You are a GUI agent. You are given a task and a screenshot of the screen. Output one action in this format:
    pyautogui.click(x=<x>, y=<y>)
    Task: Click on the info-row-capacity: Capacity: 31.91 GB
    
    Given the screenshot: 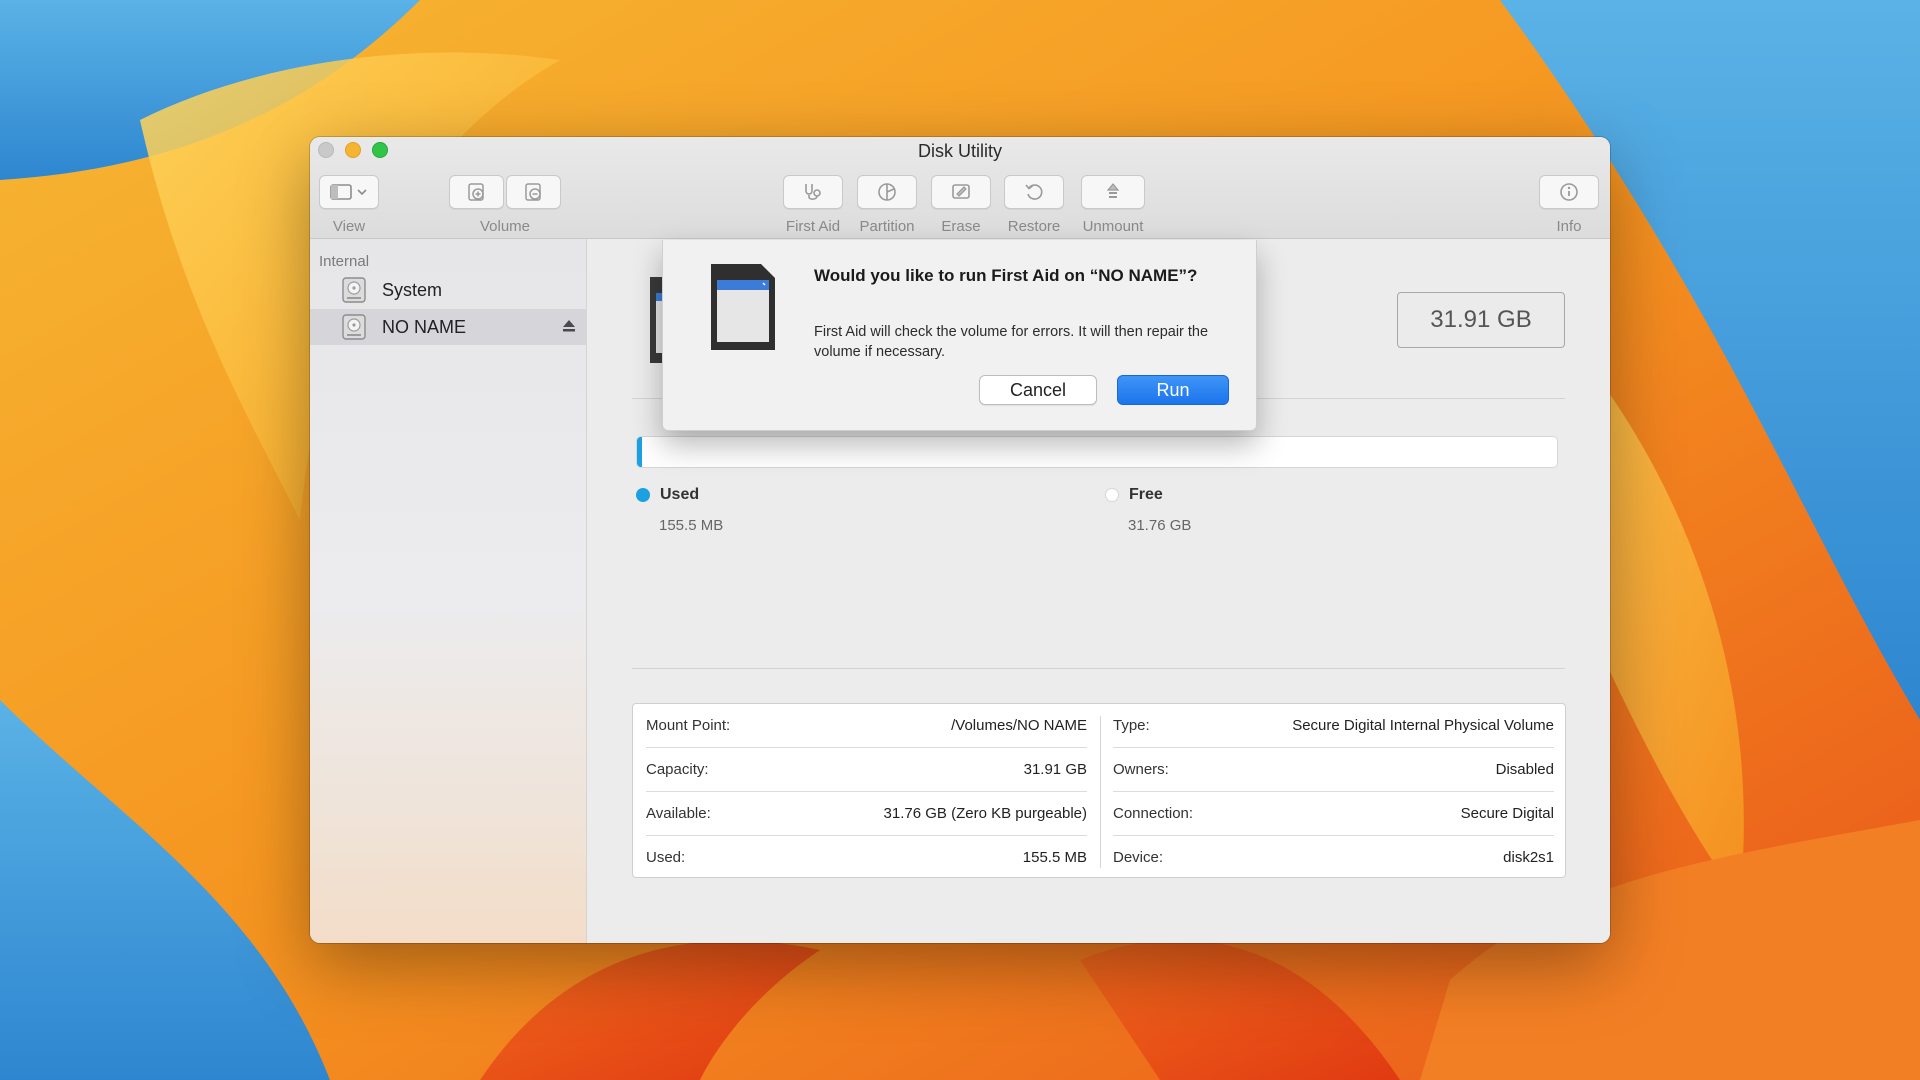 What is the action you would take?
    pyautogui.click(x=866, y=770)
    